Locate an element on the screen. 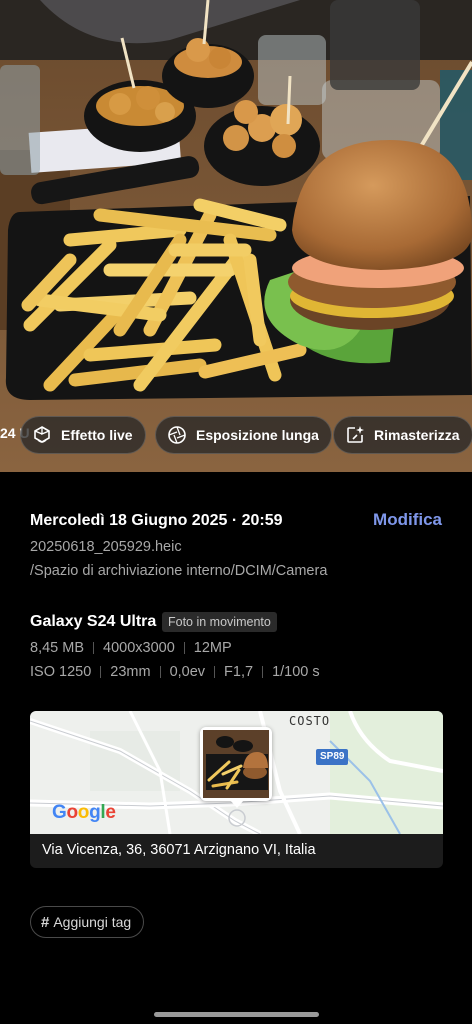  add-tag-button: # Aggiungi tag is located at coordinates (87, 922).